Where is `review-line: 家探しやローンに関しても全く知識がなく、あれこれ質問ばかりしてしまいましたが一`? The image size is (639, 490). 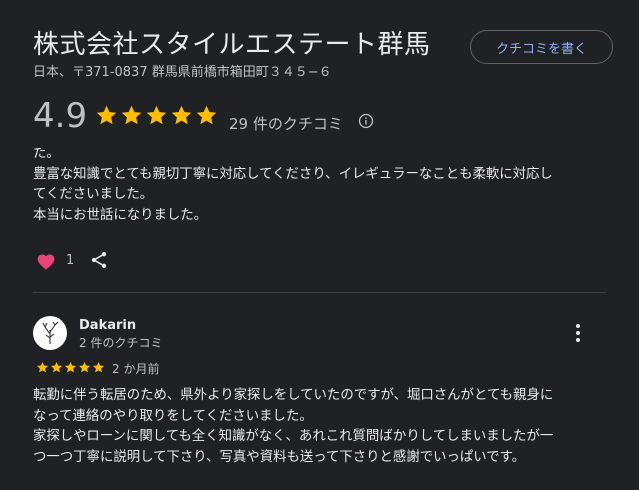
review-line: 家探しやローンに関しても全く知識がなく、あれこれ質問ばかりしてしまいましたが一 is located at coordinates (293, 436).